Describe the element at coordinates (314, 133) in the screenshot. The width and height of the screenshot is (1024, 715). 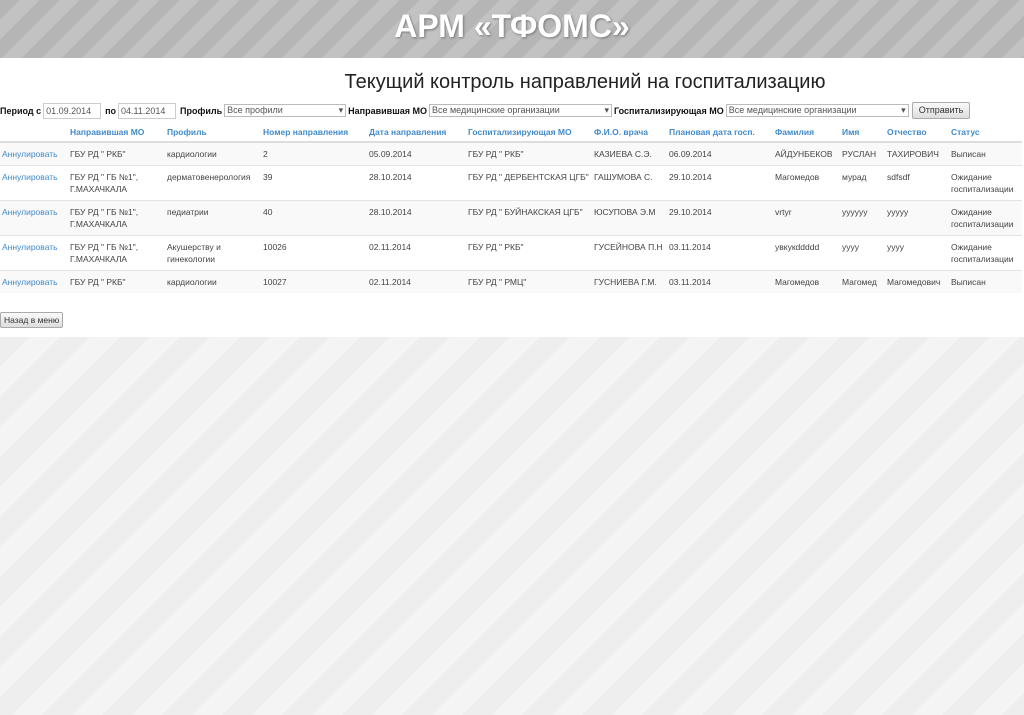
I see `column-header-referral-number: Номер направления` at that location.